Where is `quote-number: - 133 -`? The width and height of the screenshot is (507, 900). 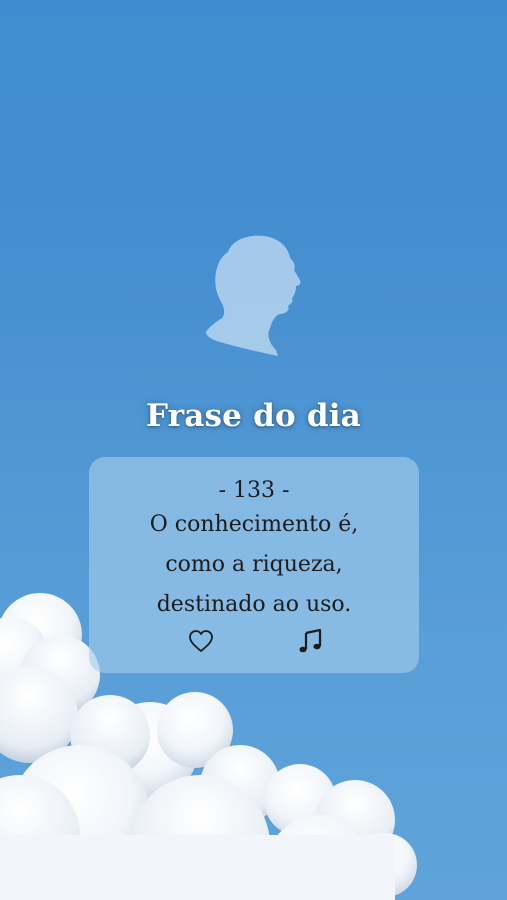 quote-number: - 133 - is located at coordinates (254, 490).